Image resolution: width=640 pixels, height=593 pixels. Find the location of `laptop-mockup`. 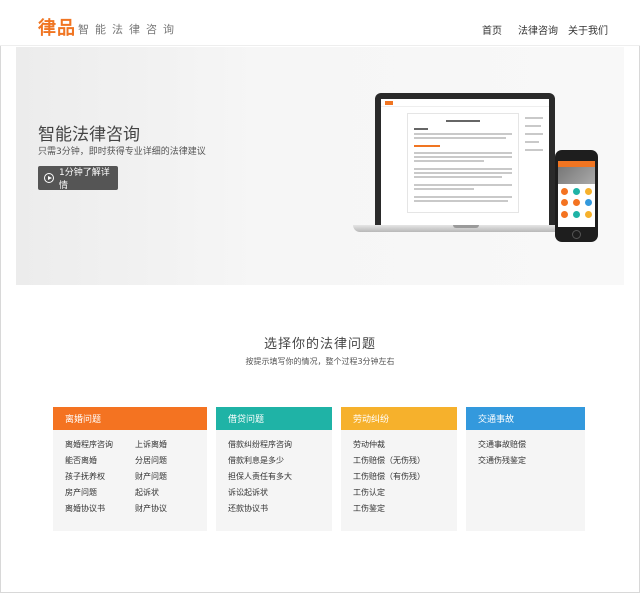

laptop-mockup is located at coordinates (466, 164).